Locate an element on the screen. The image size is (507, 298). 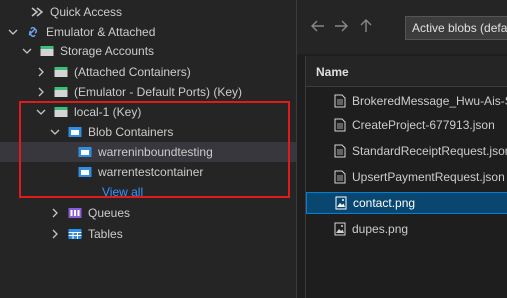
tree-item-container-warrentestcontainer: warrentestcontainer is located at coordinates (101, 172).